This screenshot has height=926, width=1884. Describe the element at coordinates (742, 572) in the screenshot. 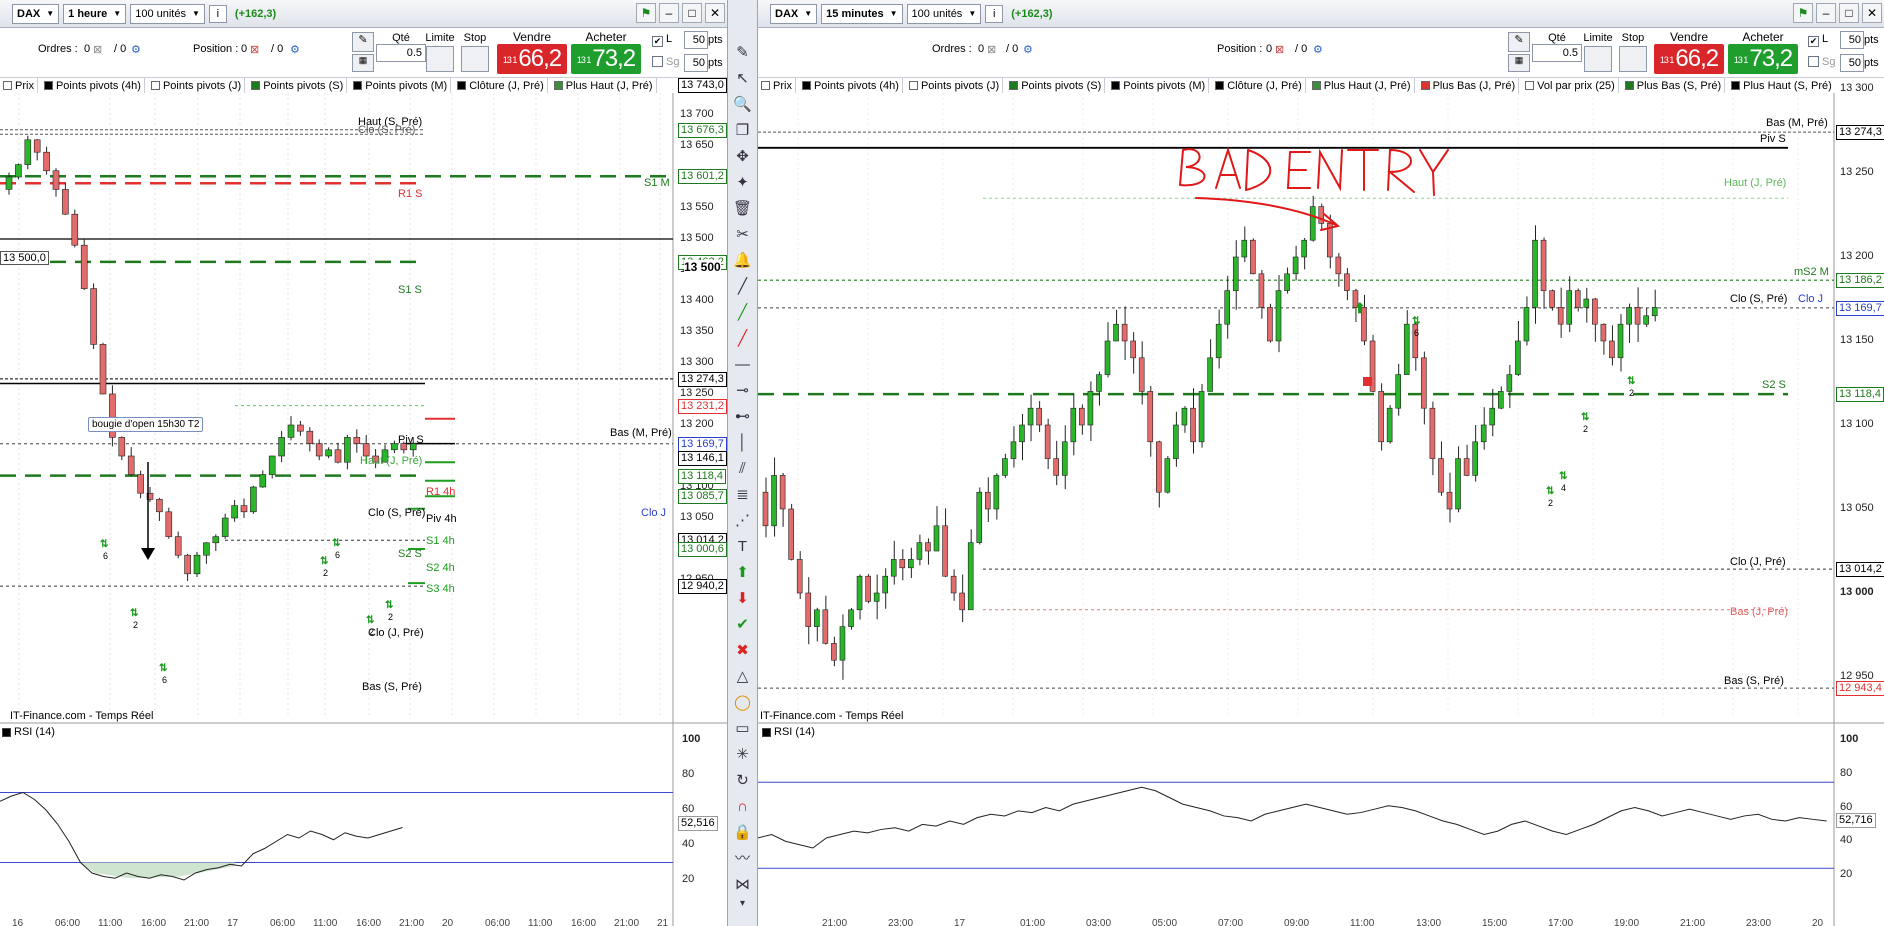

I see `buy-arrow-icon: ⬆` at that location.